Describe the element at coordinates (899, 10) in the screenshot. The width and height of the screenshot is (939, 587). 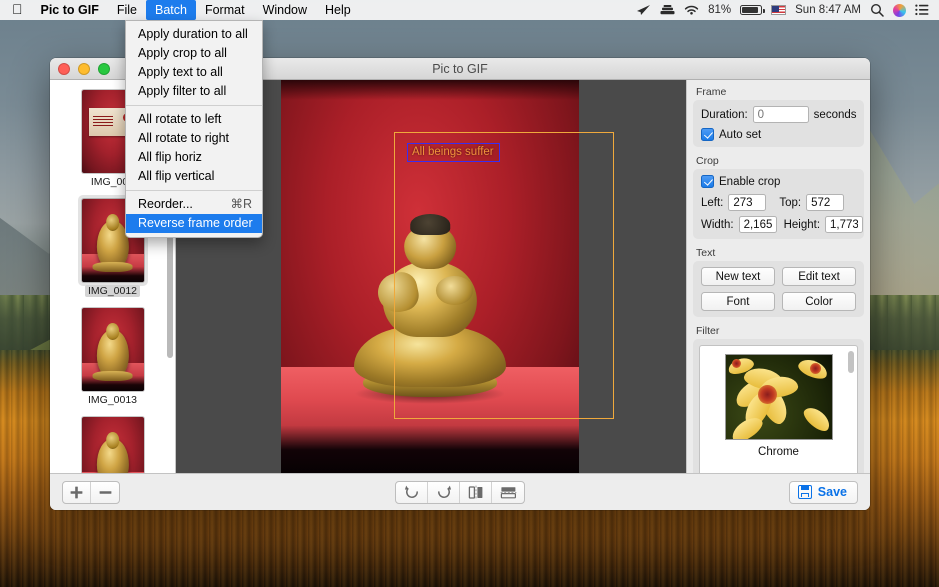
I see `siri-icon` at that location.